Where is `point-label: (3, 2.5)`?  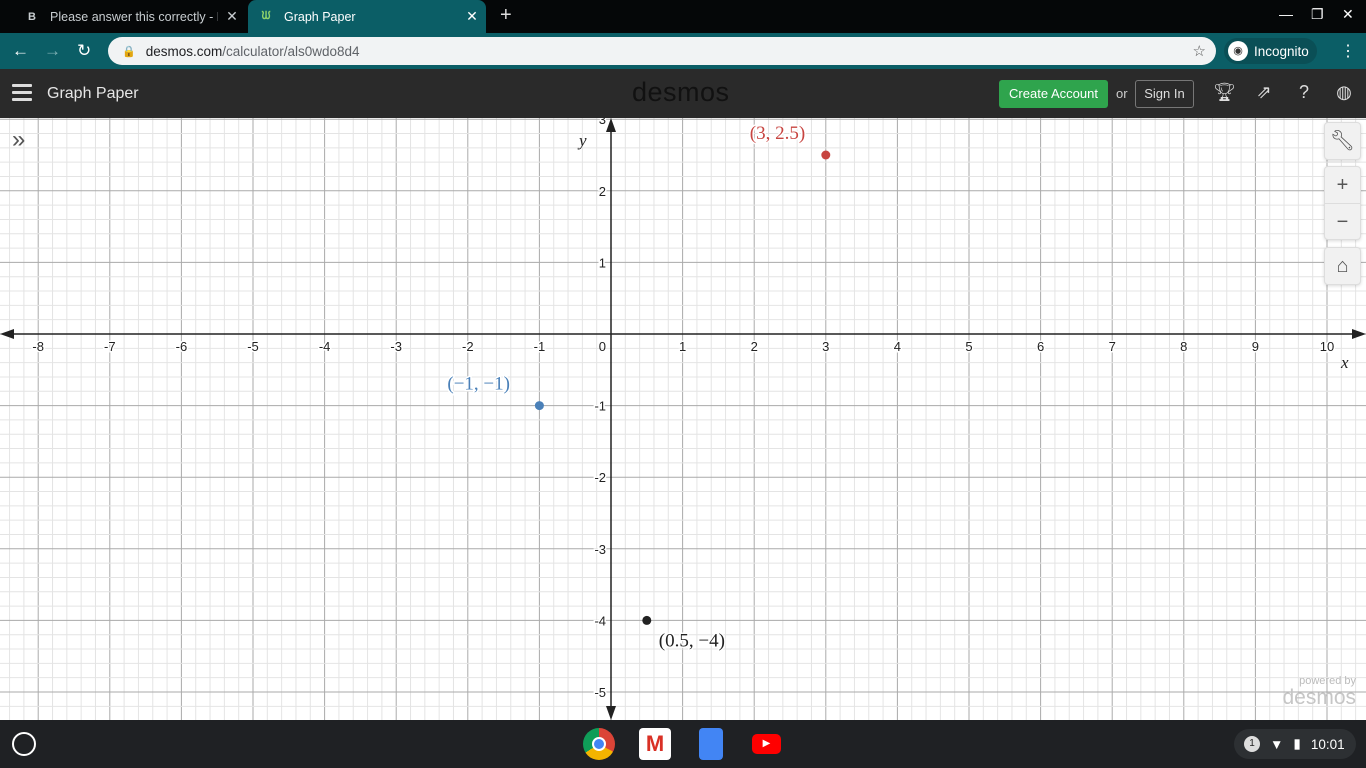 point-label: (3, 2.5) is located at coordinates (777, 133).